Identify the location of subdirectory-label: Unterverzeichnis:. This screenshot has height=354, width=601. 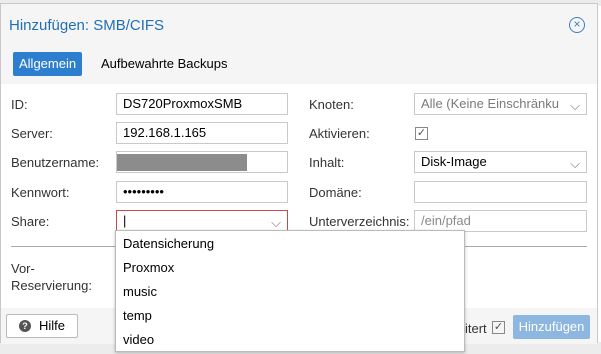
(359, 221).